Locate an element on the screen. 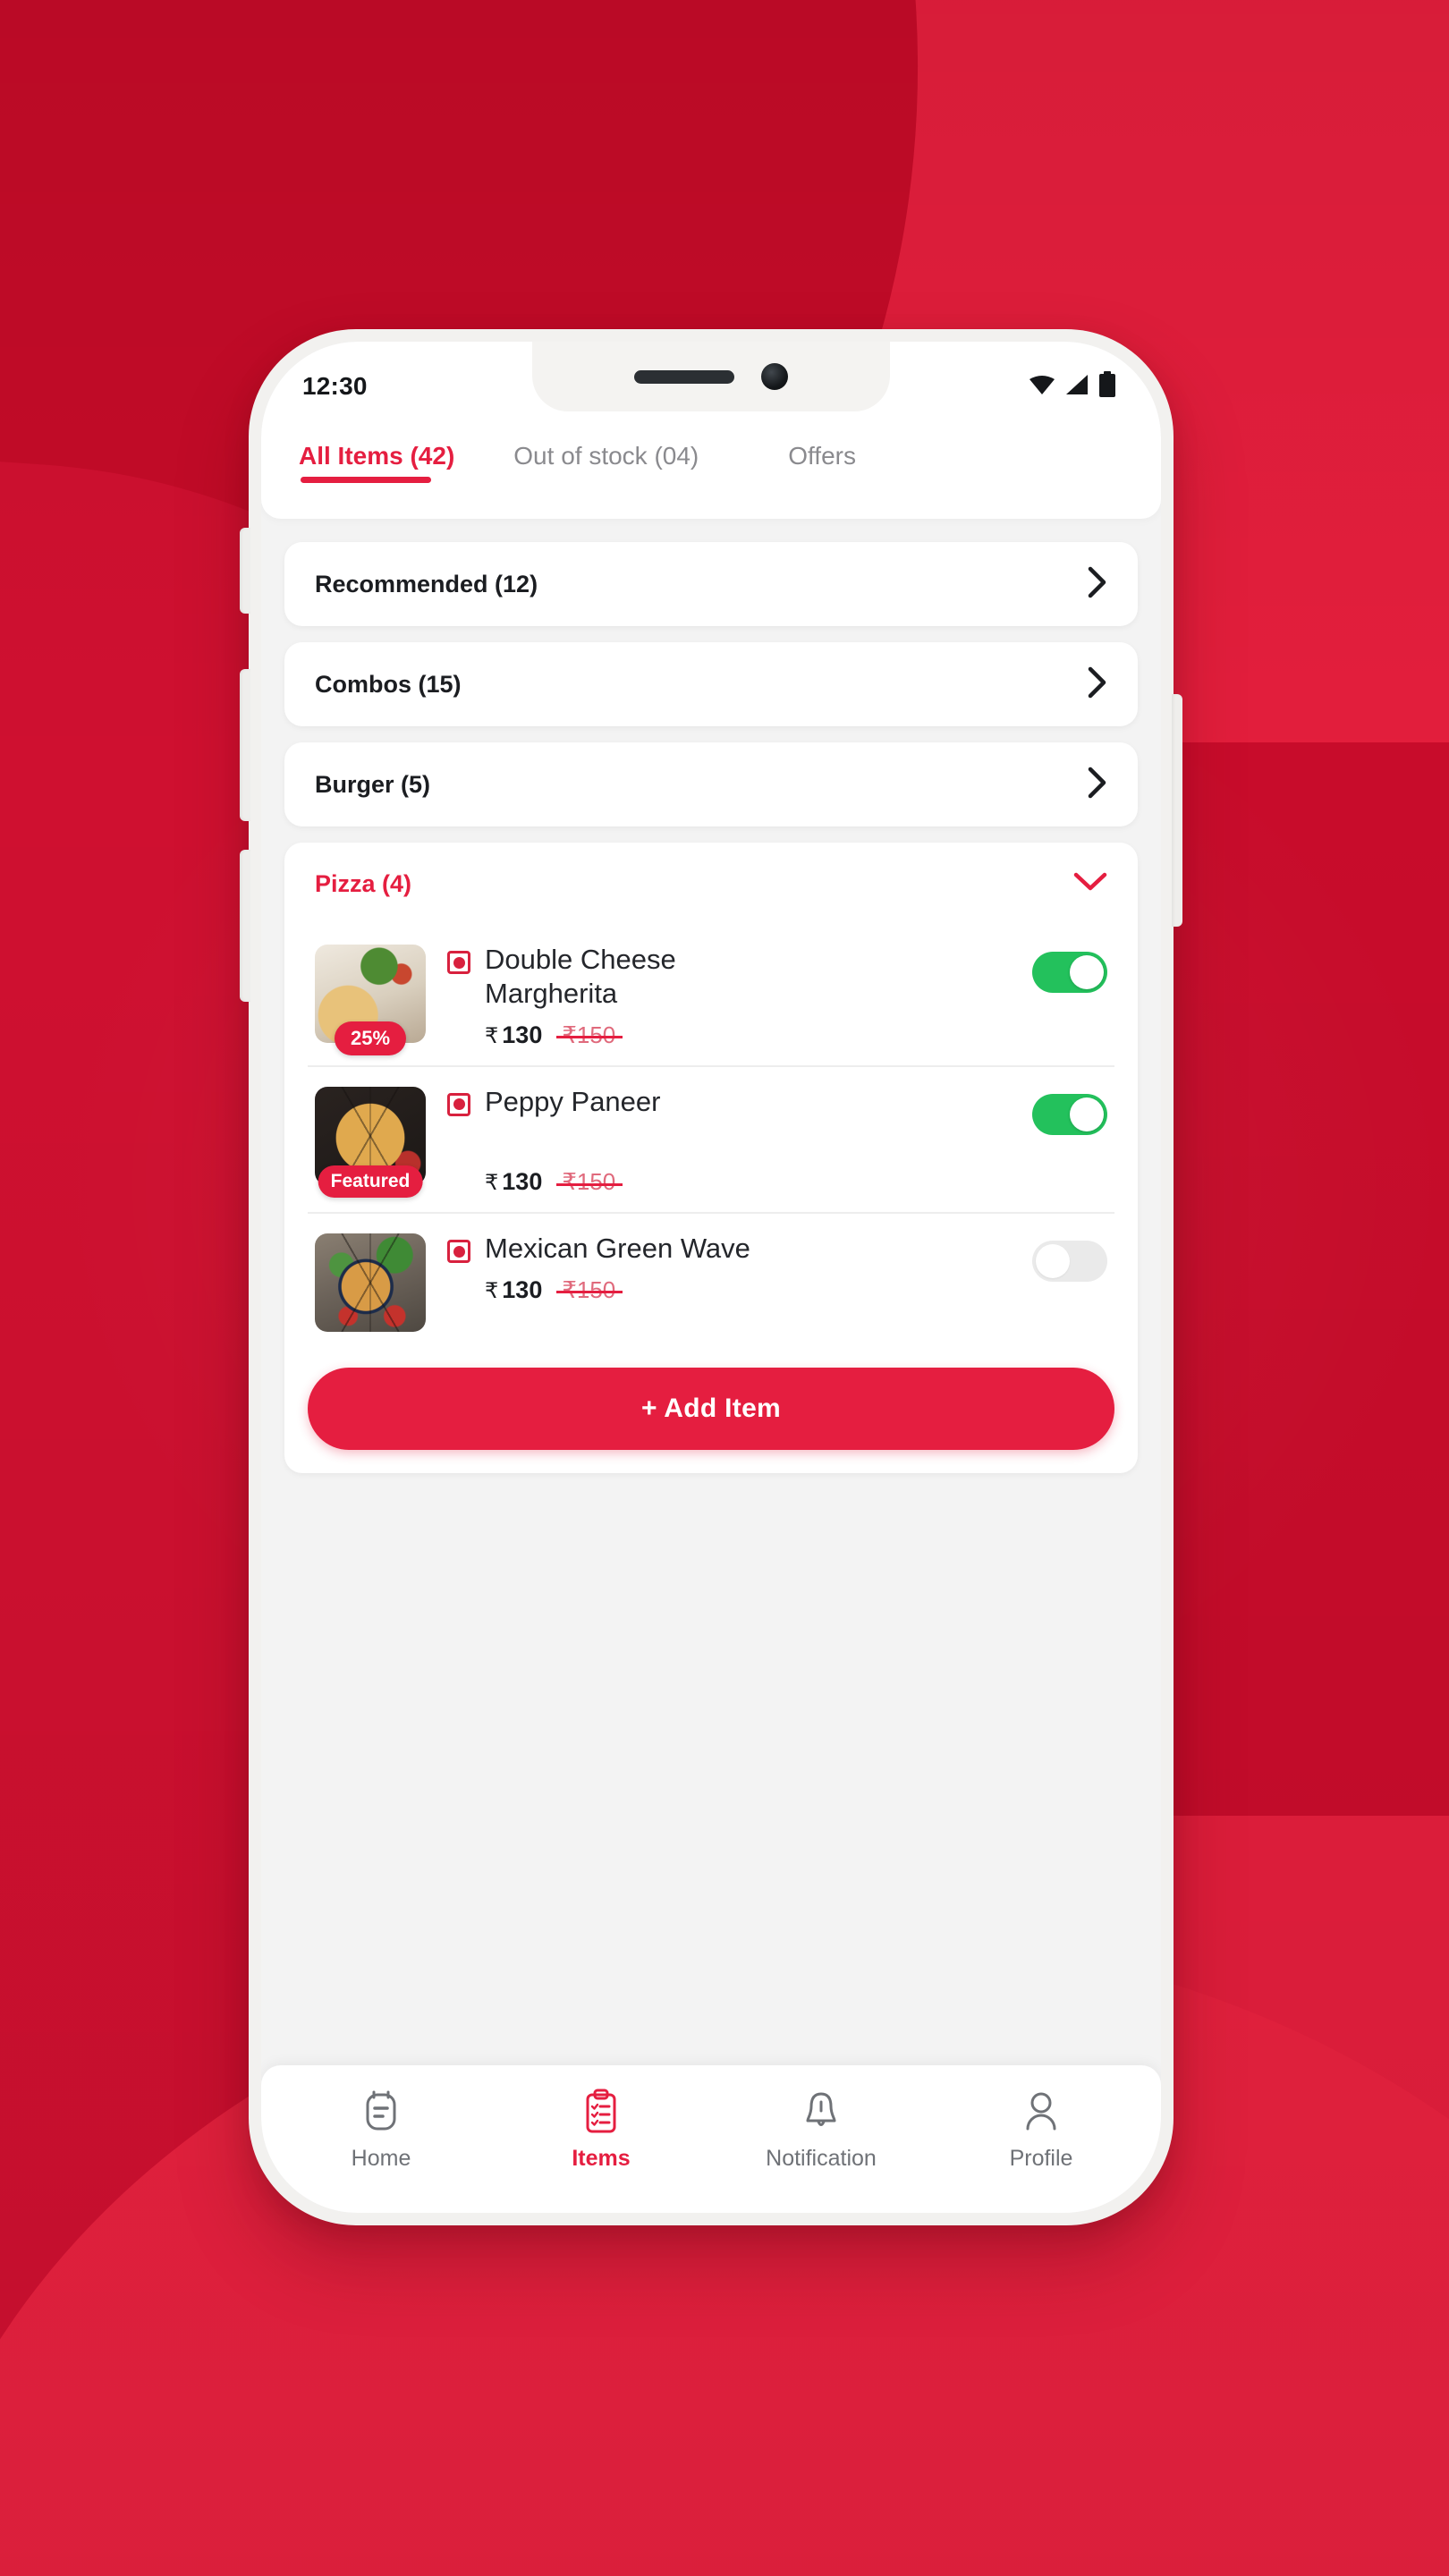 The width and height of the screenshot is (1449, 2576). nav-label-notification: Notification is located at coordinates (821, 2158).